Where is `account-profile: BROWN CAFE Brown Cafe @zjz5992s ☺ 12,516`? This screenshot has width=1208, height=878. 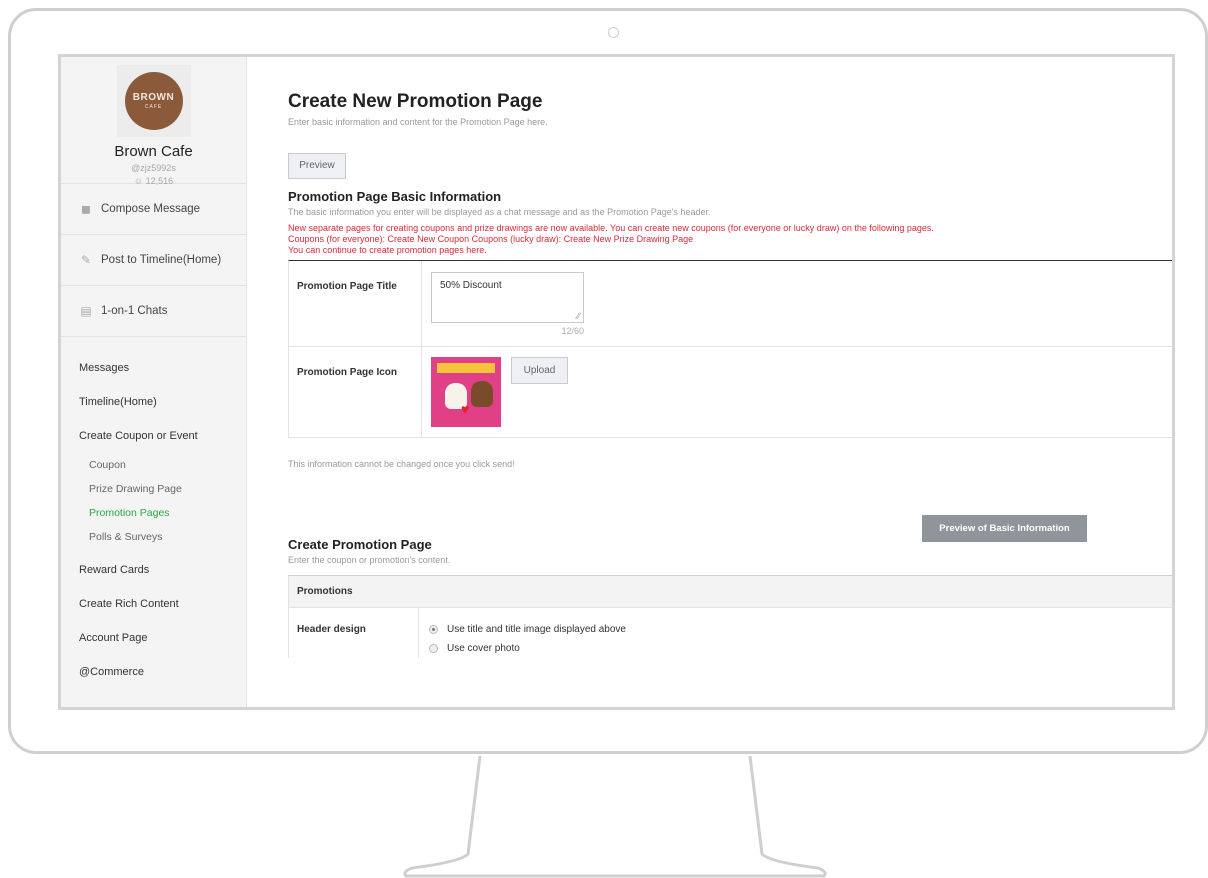 account-profile: BROWN CAFE Brown Cafe @zjz5992s ☺ 12,516 is located at coordinates (153, 121).